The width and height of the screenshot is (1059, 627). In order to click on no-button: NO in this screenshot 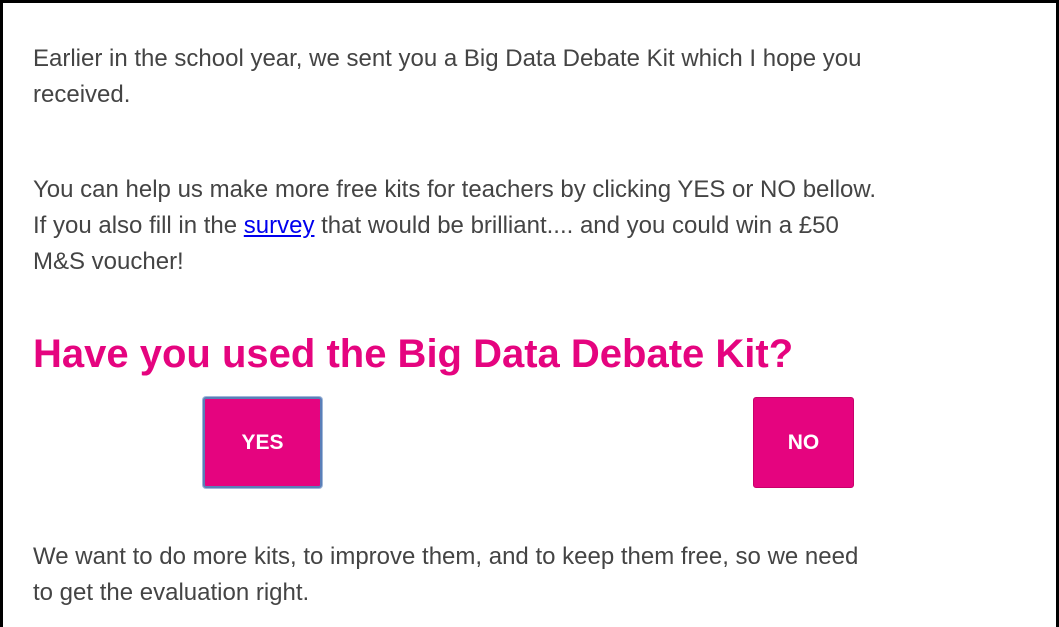, I will do `click(803, 442)`.